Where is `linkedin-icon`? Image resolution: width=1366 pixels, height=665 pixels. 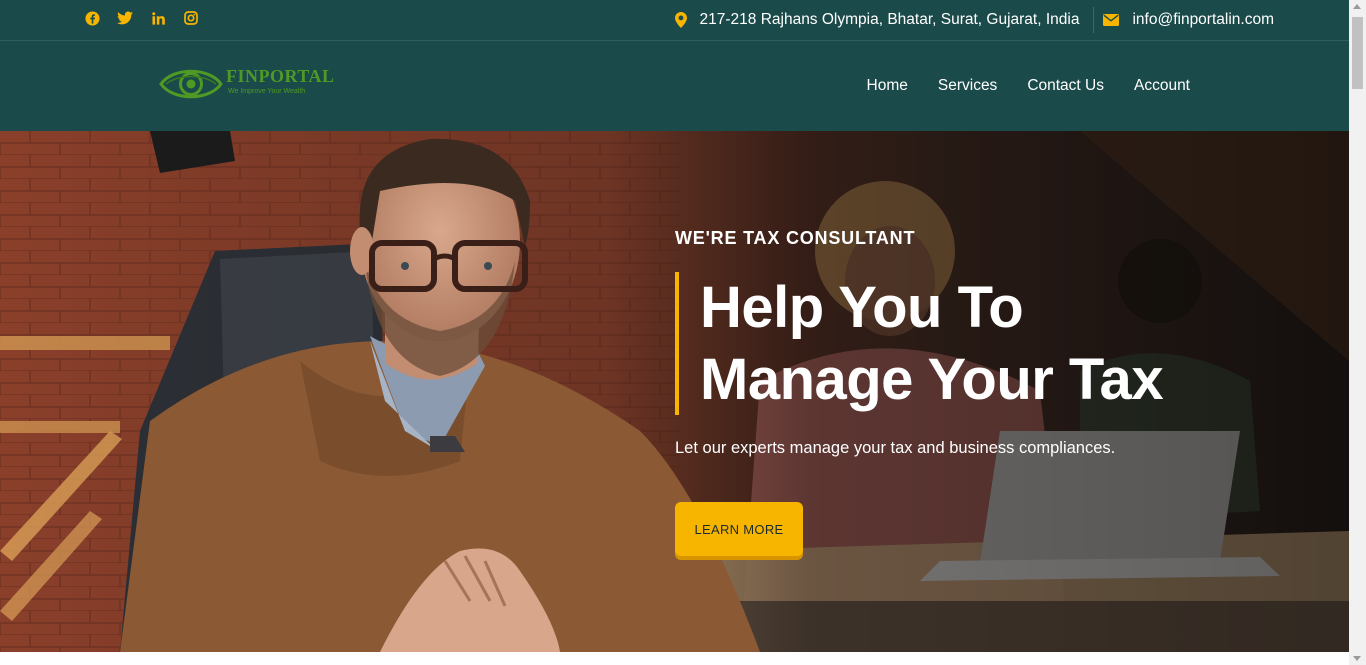
linkedin-icon is located at coordinates (158, 18).